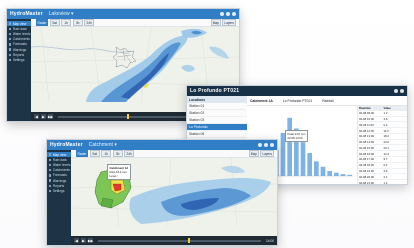 Image resolution: width=414 pixels, height=248 pixels. What do you see at coordinates (366, 136) in the screenshot?
I see `table-cell: 02-08 13:00` at bounding box center [366, 136].